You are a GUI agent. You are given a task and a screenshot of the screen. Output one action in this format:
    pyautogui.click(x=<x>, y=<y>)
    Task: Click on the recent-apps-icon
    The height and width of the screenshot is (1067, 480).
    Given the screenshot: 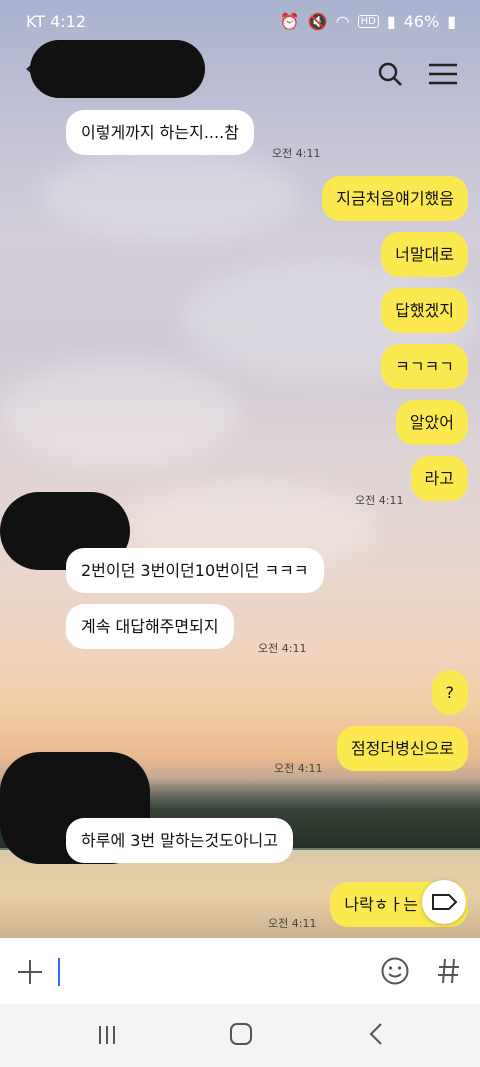 What is the action you would take?
    pyautogui.click(x=107, y=1035)
    